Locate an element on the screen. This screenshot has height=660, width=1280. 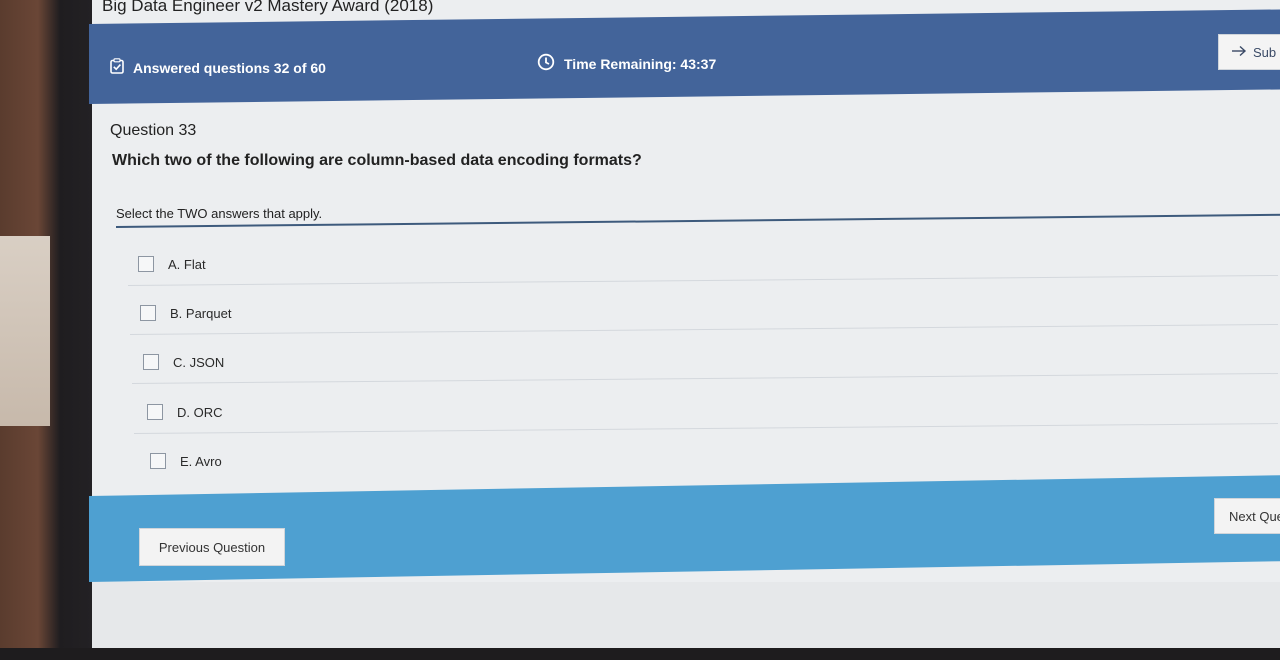
previous-question-button: Previous Question is located at coordinates (212, 547).